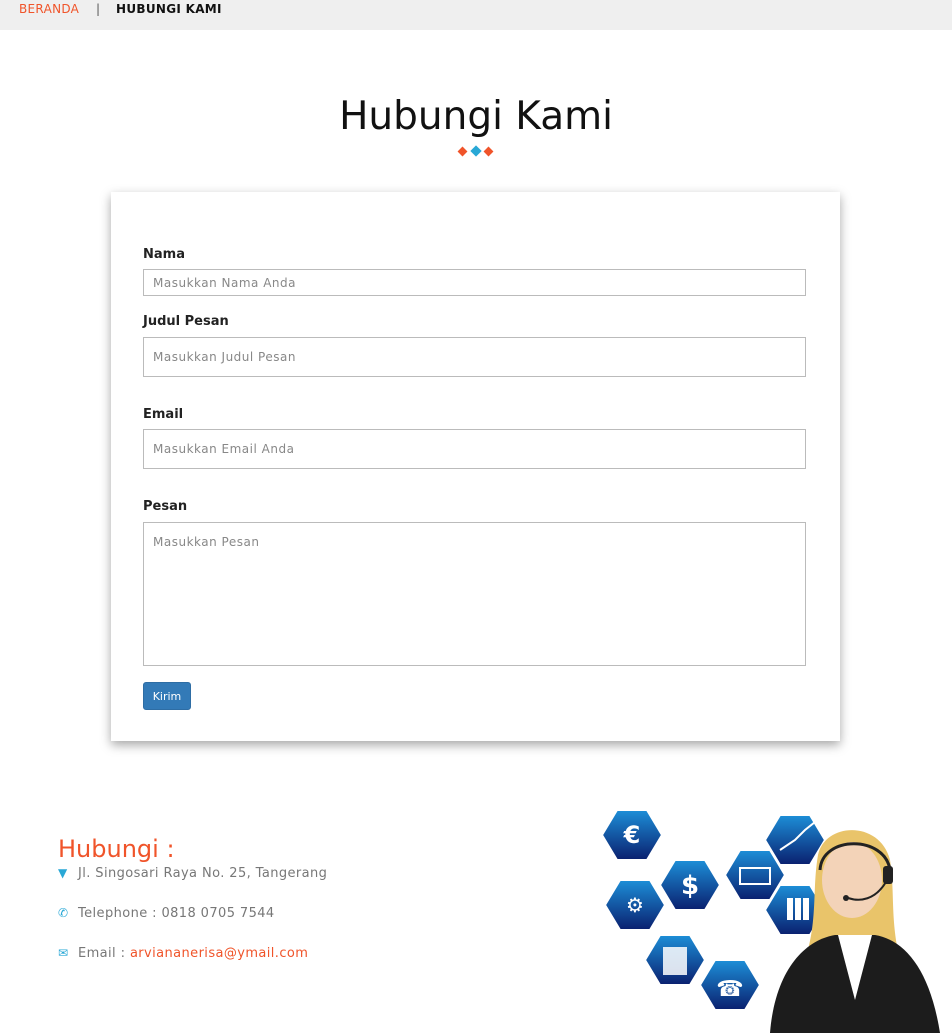 The width and height of the screenshot is (952, 1033). I want to click on contact-address: ▼ Jl. Singosari Raya No. 25, Tangerang, so click(192, 873).